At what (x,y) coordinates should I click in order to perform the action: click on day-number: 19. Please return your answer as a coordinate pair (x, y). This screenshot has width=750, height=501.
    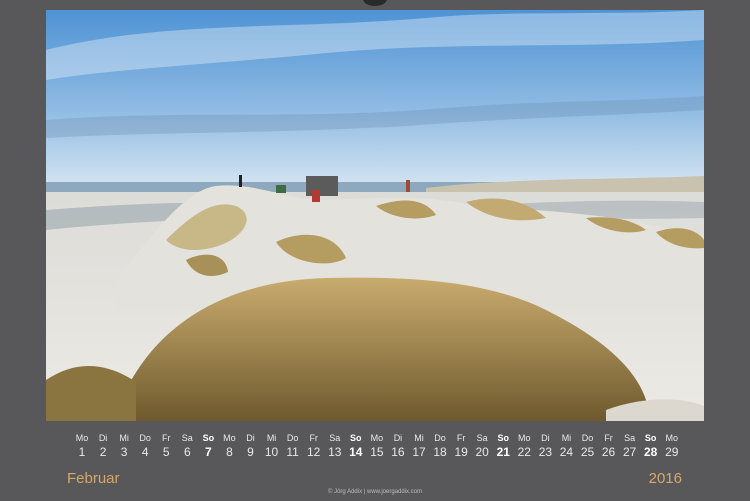
    Looking at the image, I should click on (461, 452).